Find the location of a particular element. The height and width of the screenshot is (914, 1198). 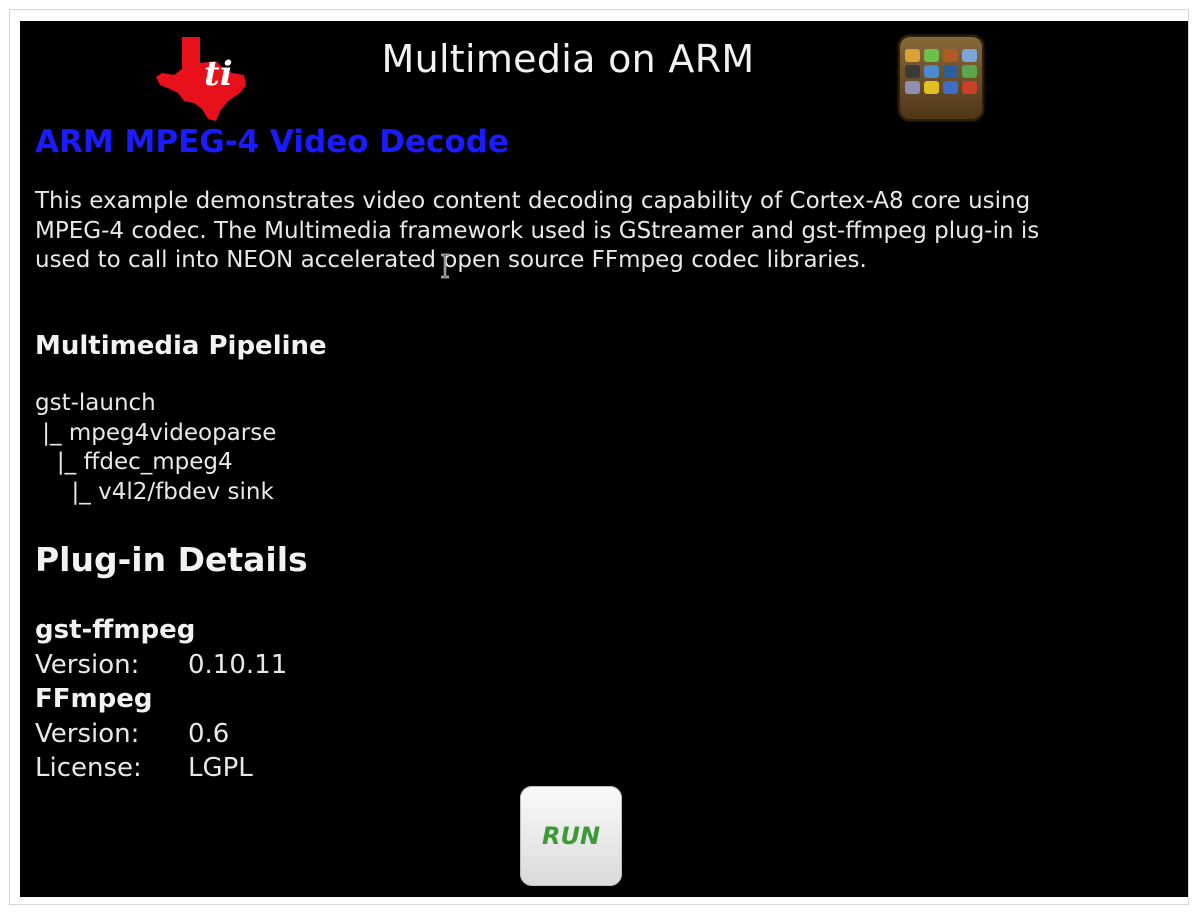

pipeline-heading: Multimedia Pipeline is located at coordinates (181, 346).